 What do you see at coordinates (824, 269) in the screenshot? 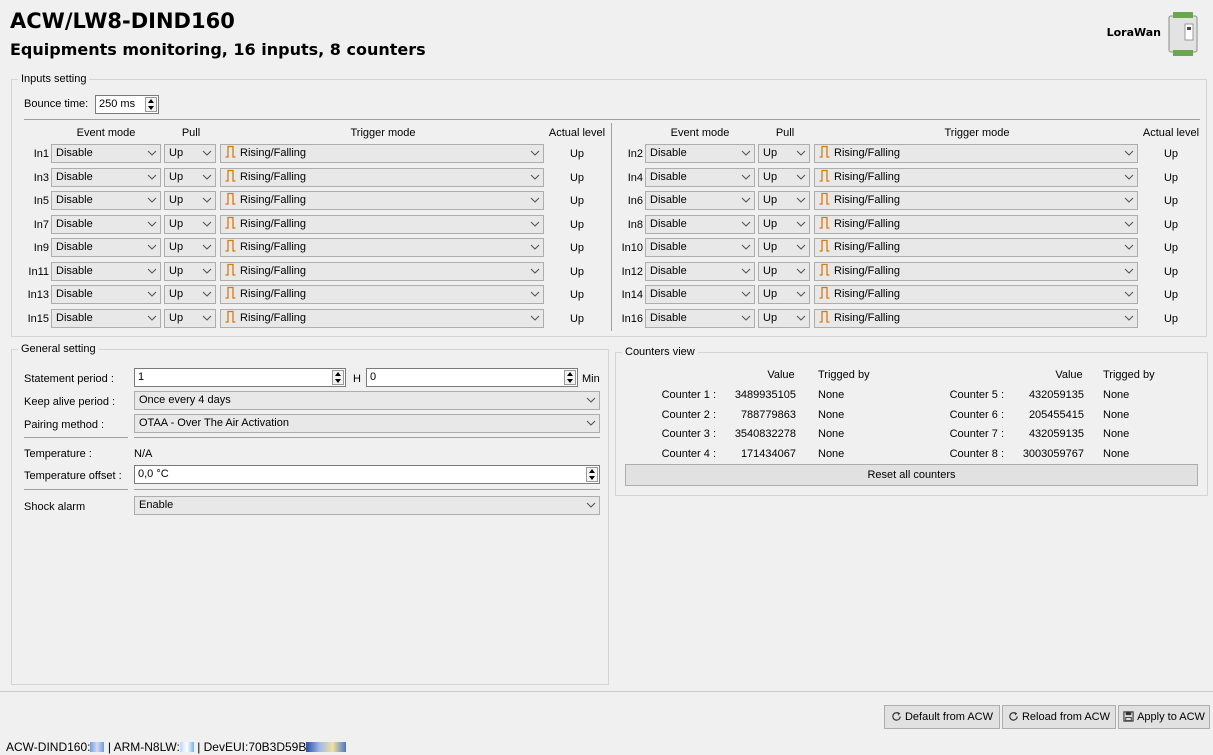
I see `rising-falling-edge-icon` at bounding box center [824, 269].